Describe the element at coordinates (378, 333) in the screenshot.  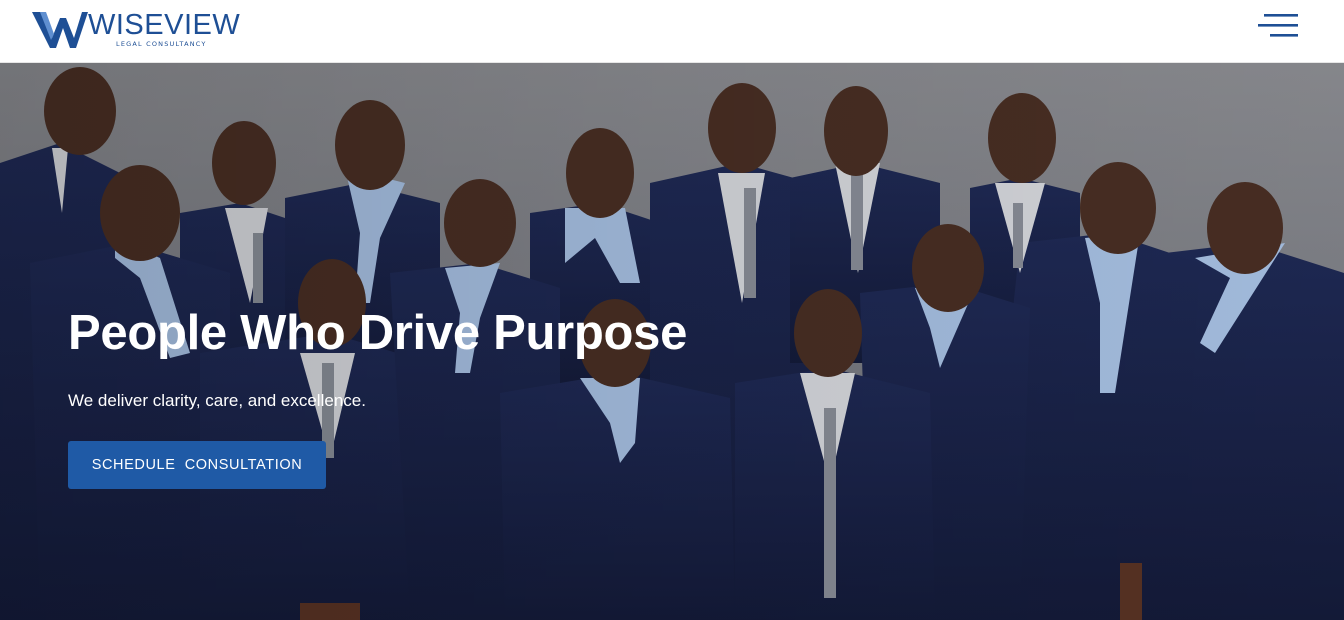
I see `hero-title: People Who Drive Purpose` at that location.